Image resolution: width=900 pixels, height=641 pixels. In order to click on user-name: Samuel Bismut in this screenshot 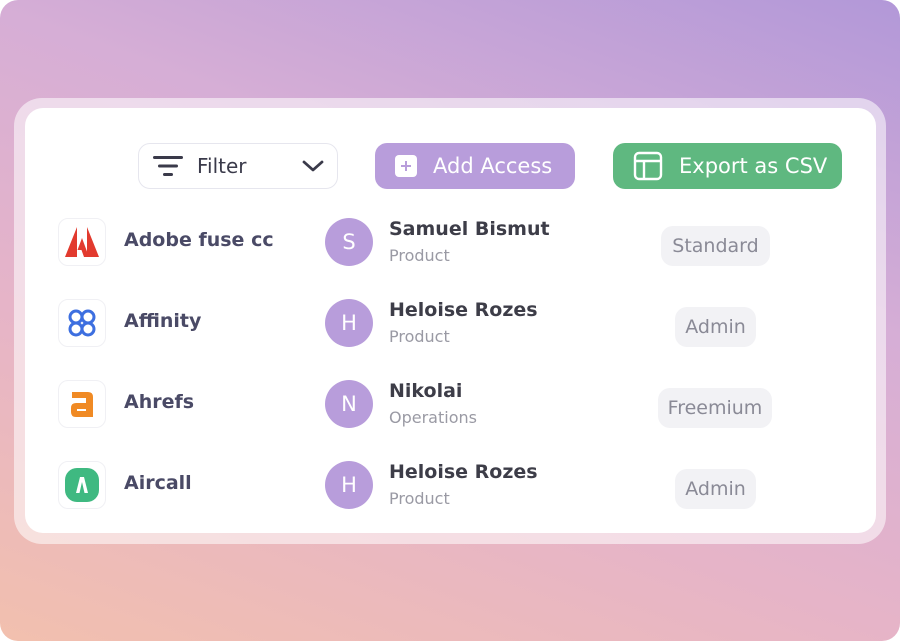, I will do `click(469, 229)`.